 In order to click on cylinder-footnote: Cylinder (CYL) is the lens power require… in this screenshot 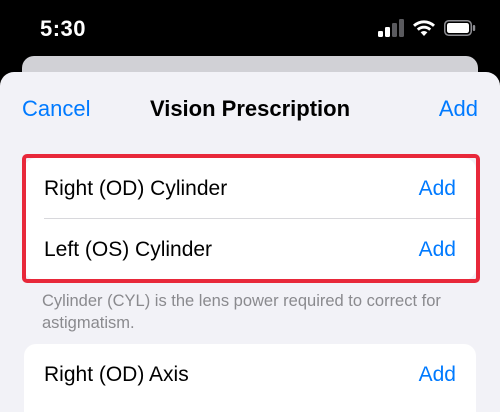, I will do `click(241, 312)`.